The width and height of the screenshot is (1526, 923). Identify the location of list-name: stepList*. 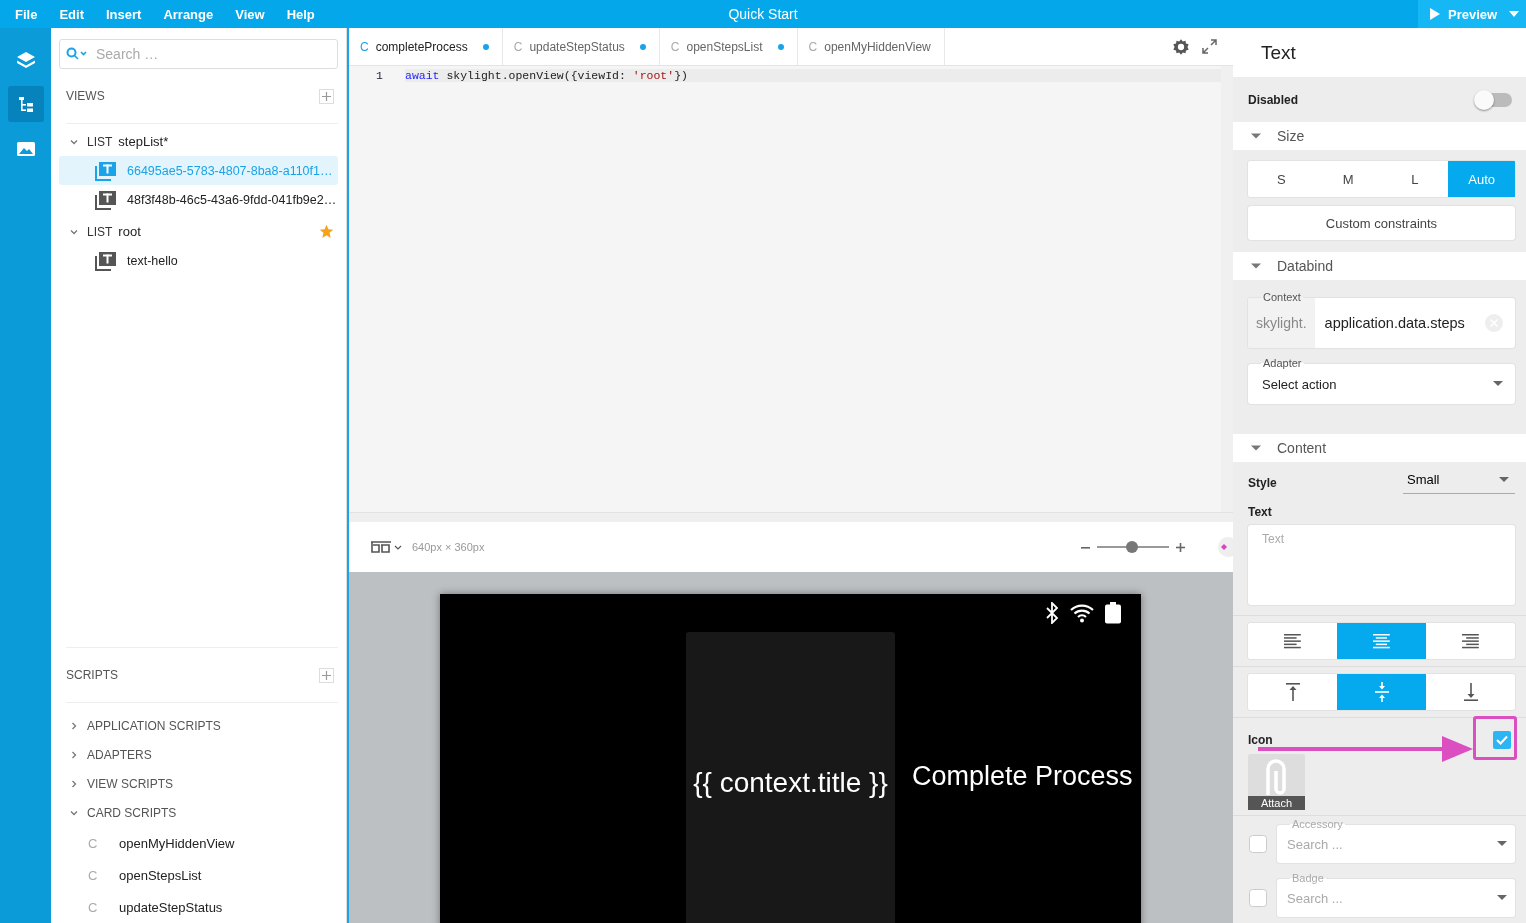
(143, 141).